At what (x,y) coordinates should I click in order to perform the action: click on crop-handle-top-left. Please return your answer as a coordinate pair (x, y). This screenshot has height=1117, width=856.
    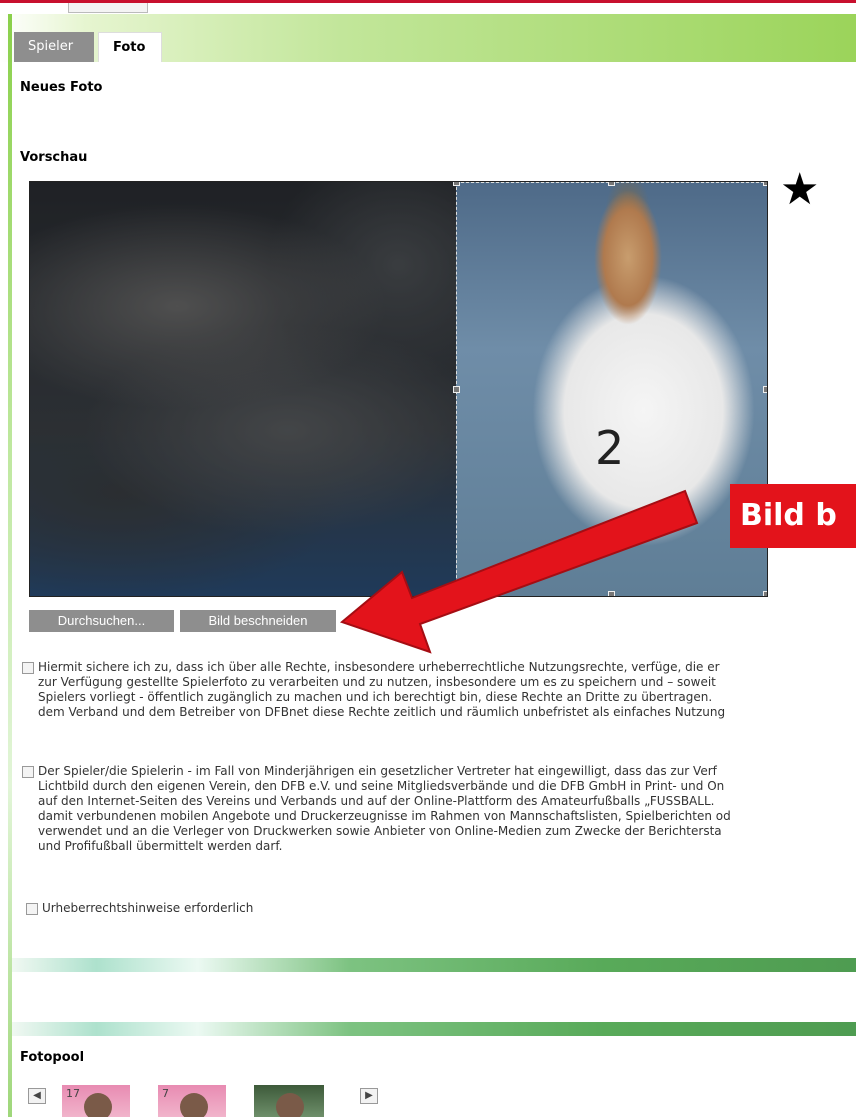
    Looking at the image, I should click on (456, 184).